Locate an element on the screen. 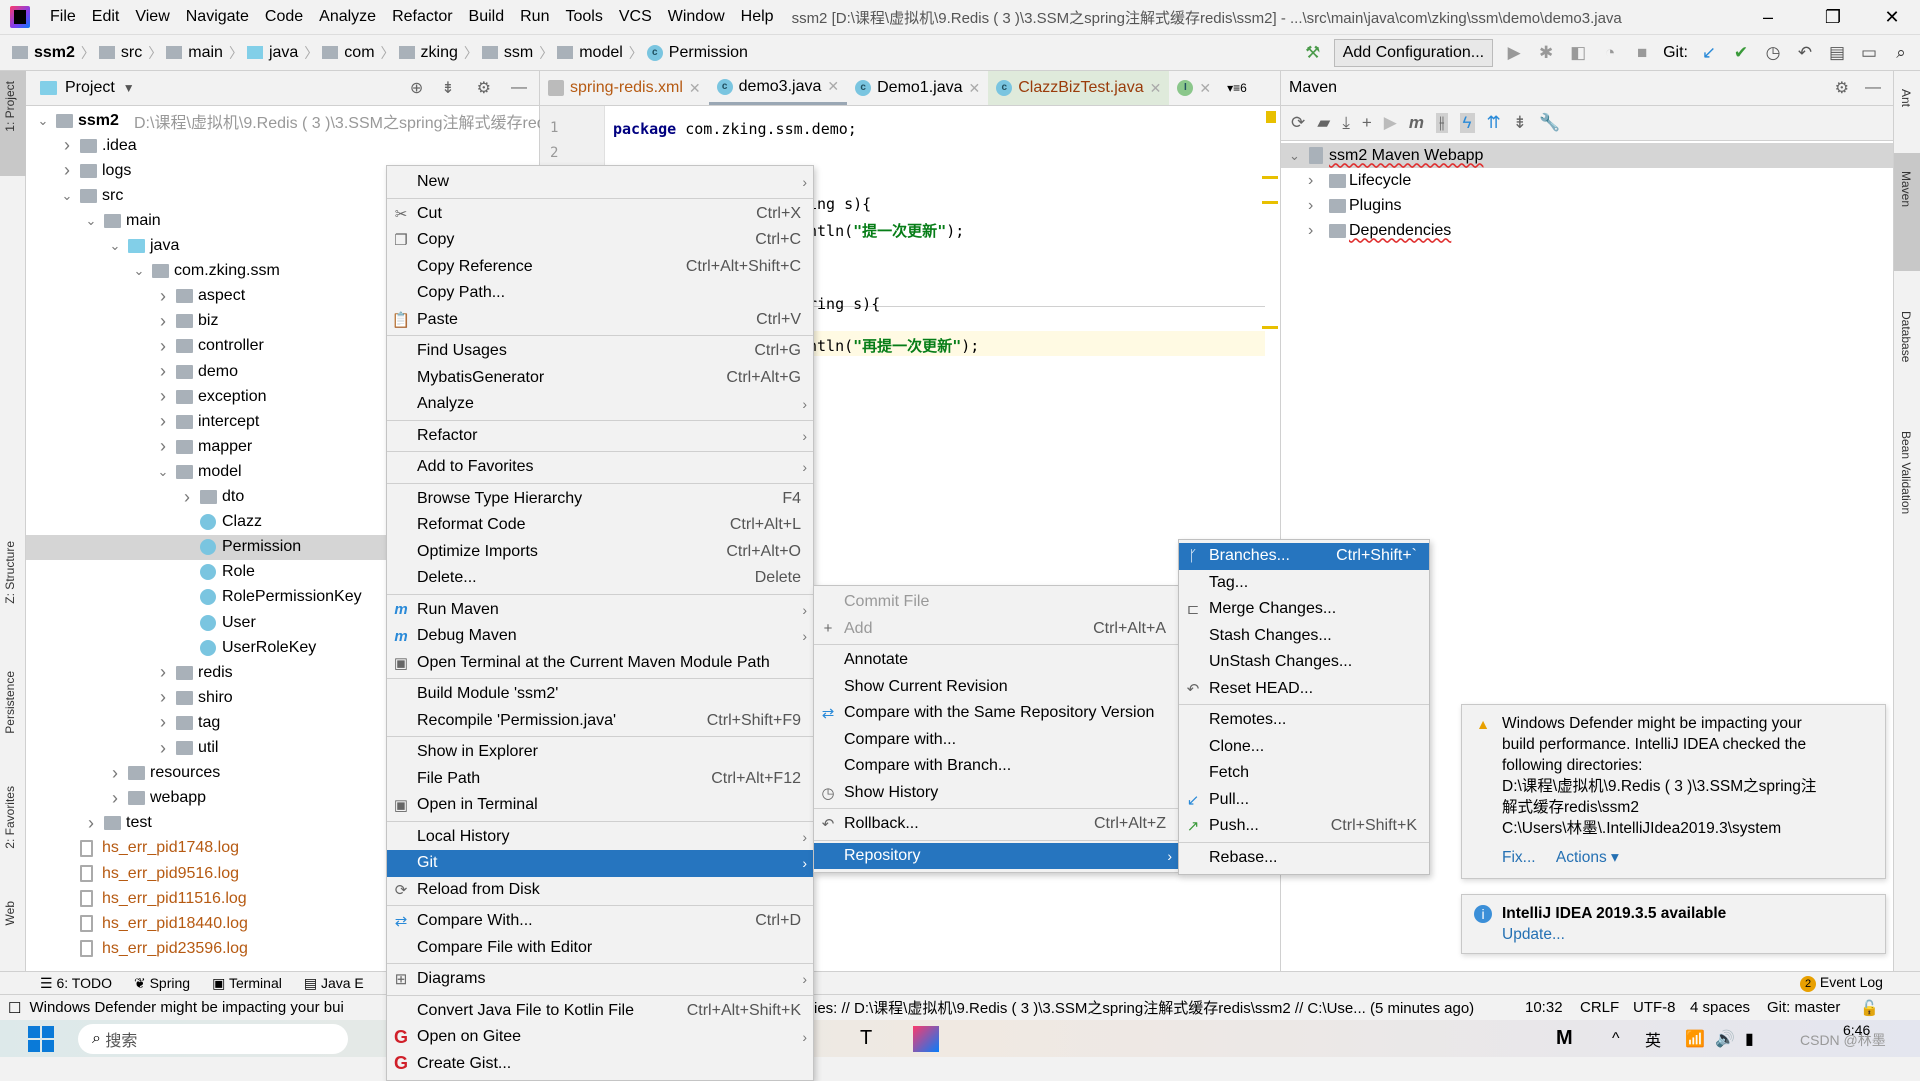  menu-item-fetch: Fetch is located at coordinates (1304, 773).